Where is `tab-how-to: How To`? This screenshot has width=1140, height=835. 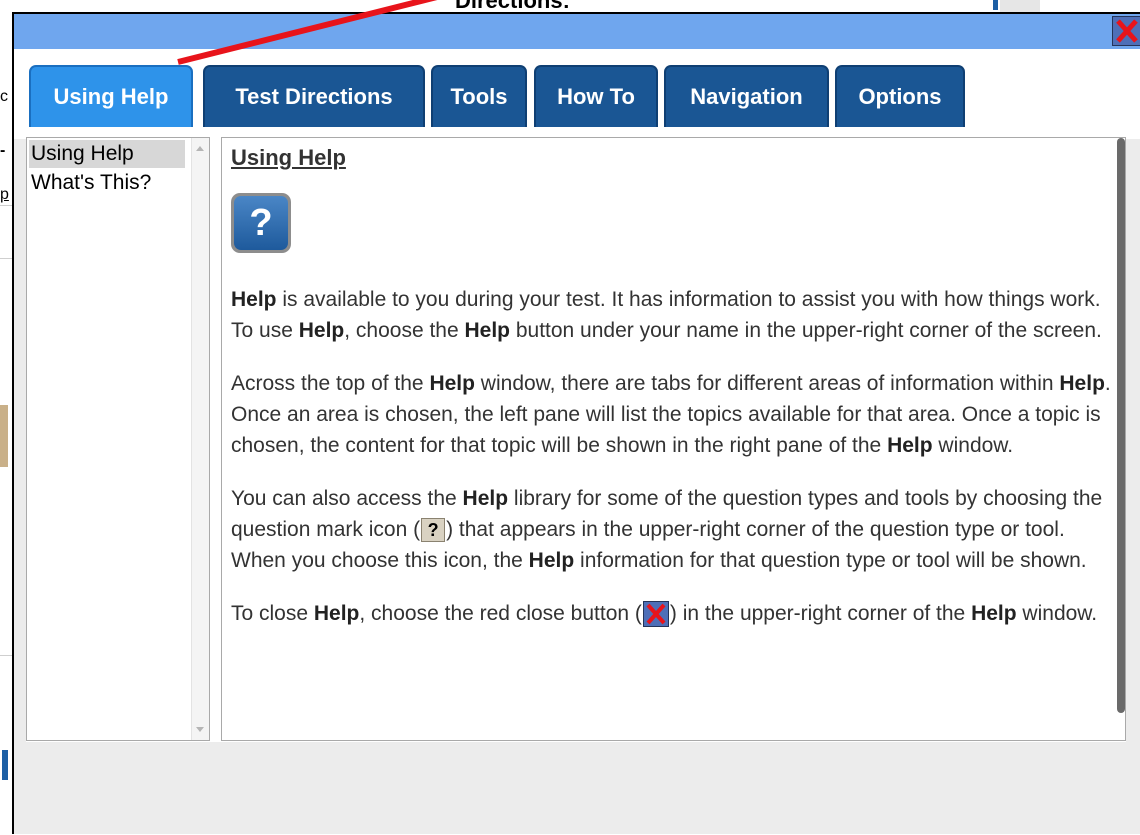
tab-how-to: How To is located at coordinates (596, 96).